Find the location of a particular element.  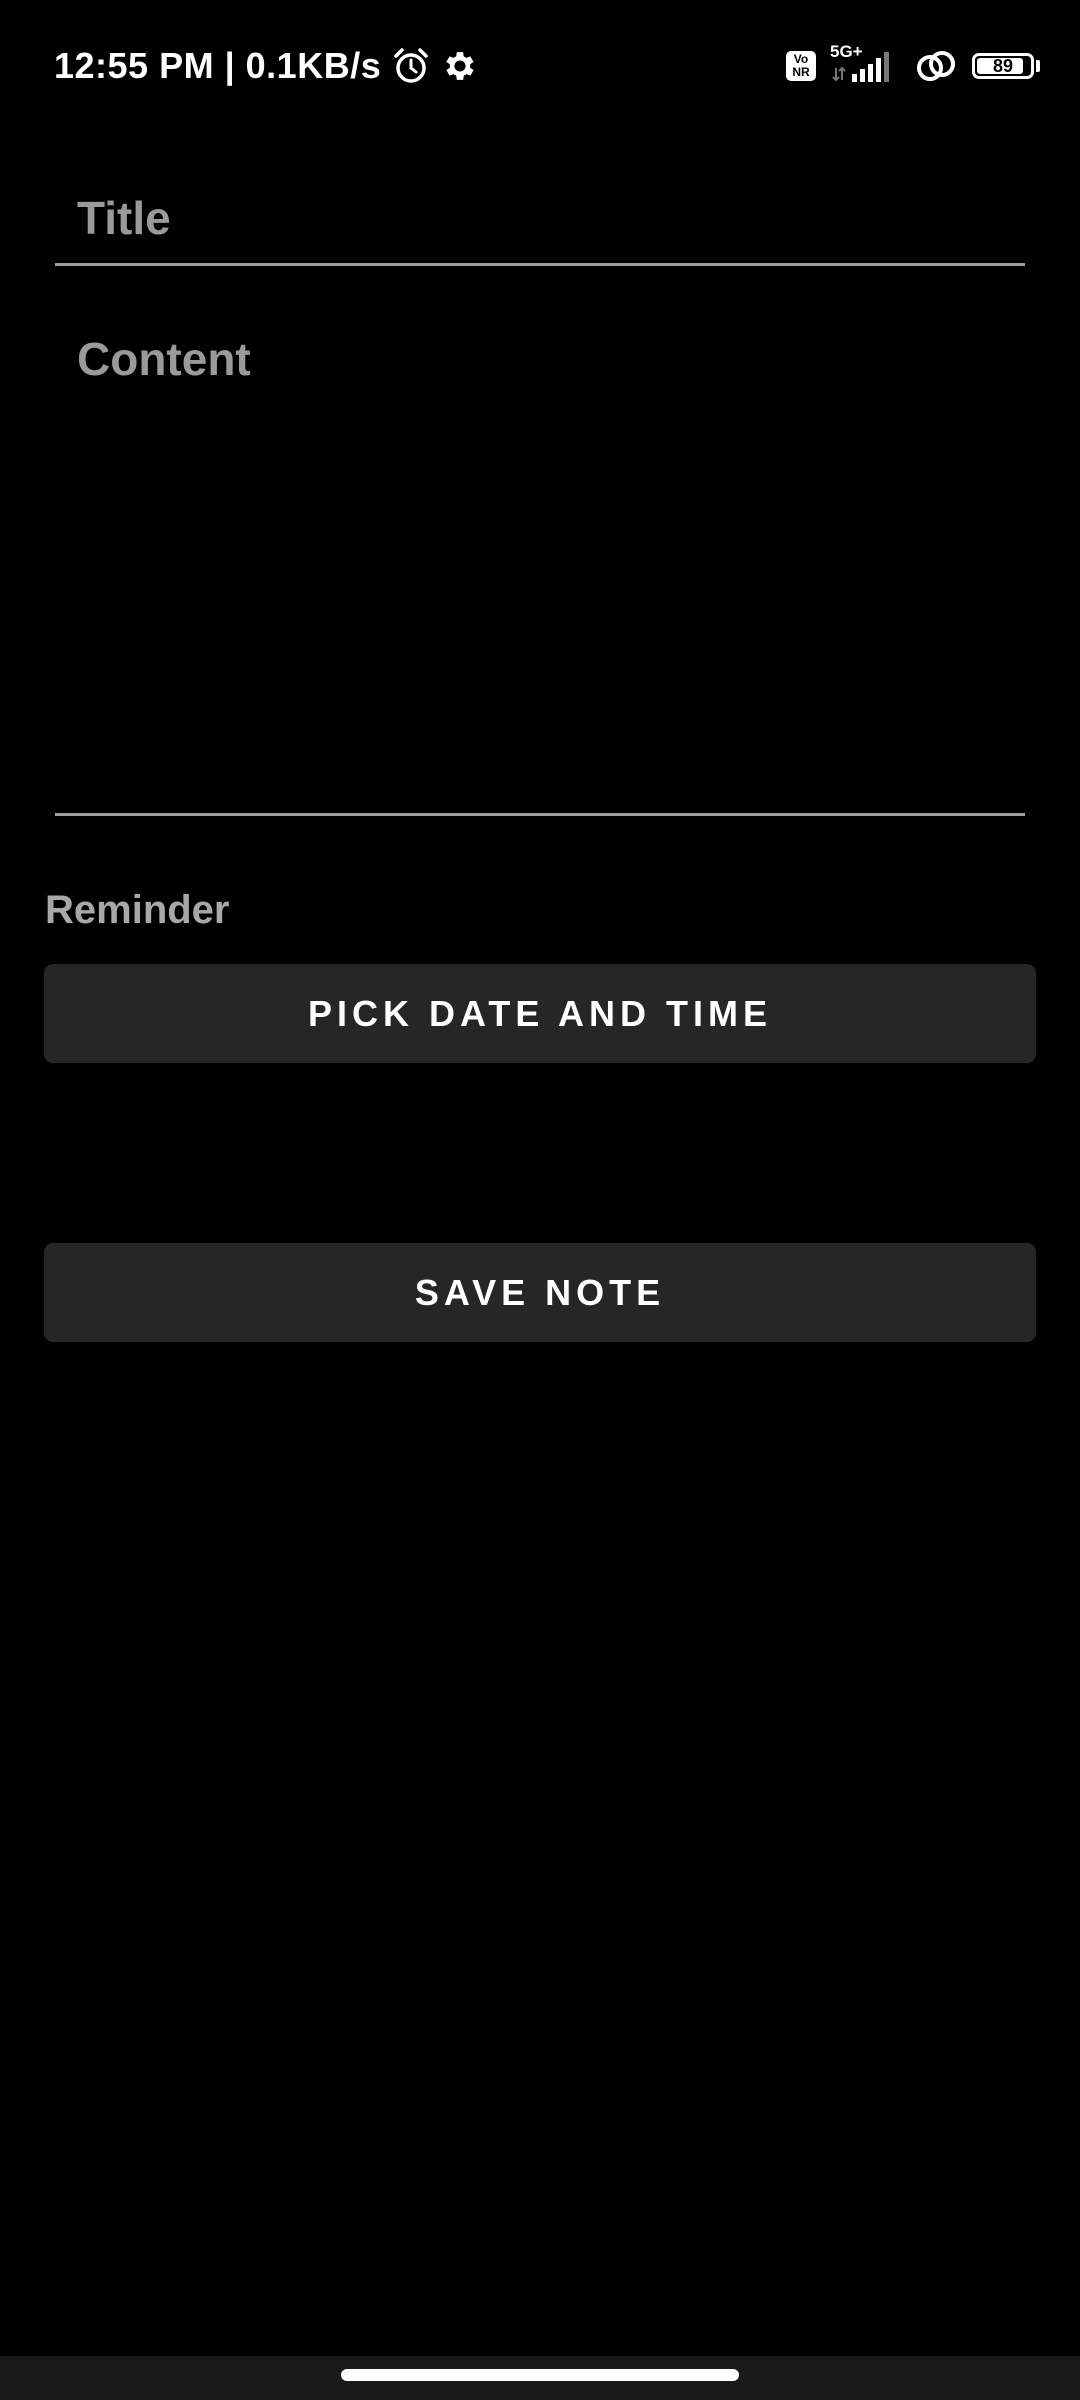

battery-icon: 89 is located at coordinates (1006, 66).